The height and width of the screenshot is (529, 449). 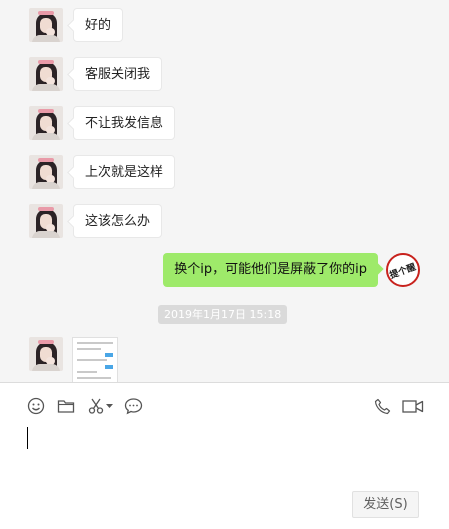 I want to click on outgoing-message-bubble: 换个ip，可能他们是屏蔽了你的ip, so click(x=270, y=270).